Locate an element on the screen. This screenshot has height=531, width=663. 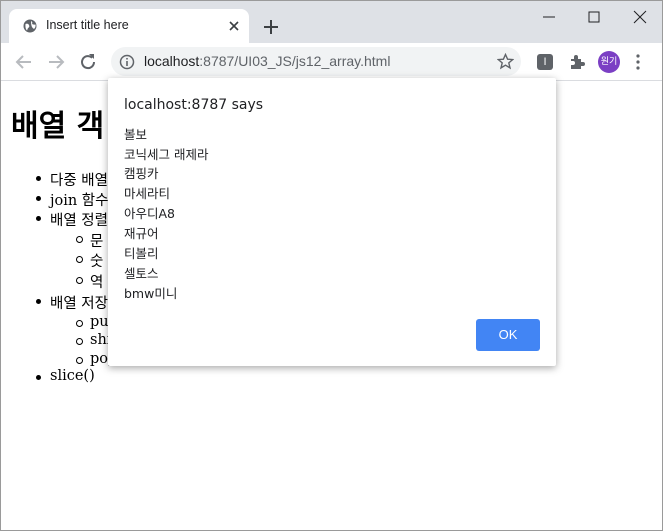
menu-dots-icon is located at coordinates (638, 62).